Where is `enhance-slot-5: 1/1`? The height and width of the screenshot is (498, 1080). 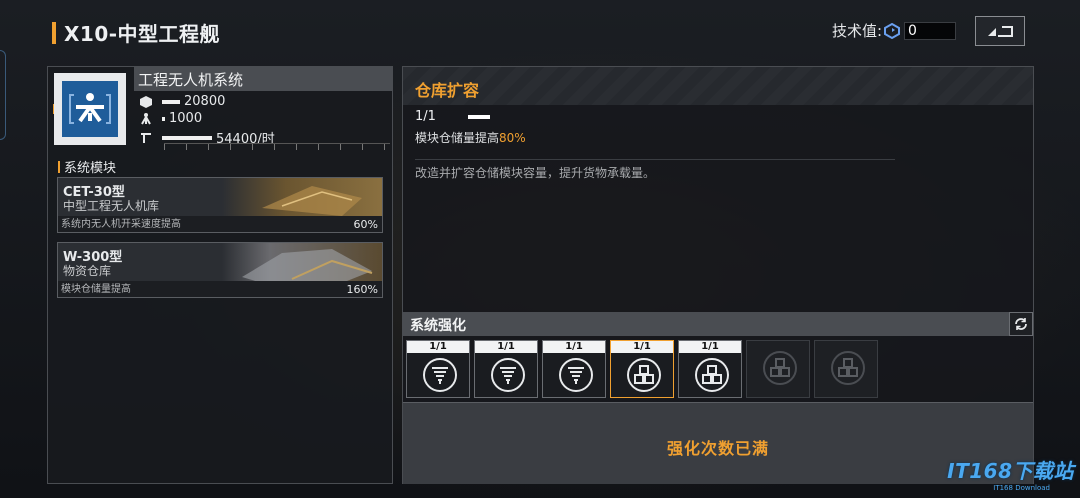
enhance-slot-5: 1/1 is located at coordinates (710, 369).